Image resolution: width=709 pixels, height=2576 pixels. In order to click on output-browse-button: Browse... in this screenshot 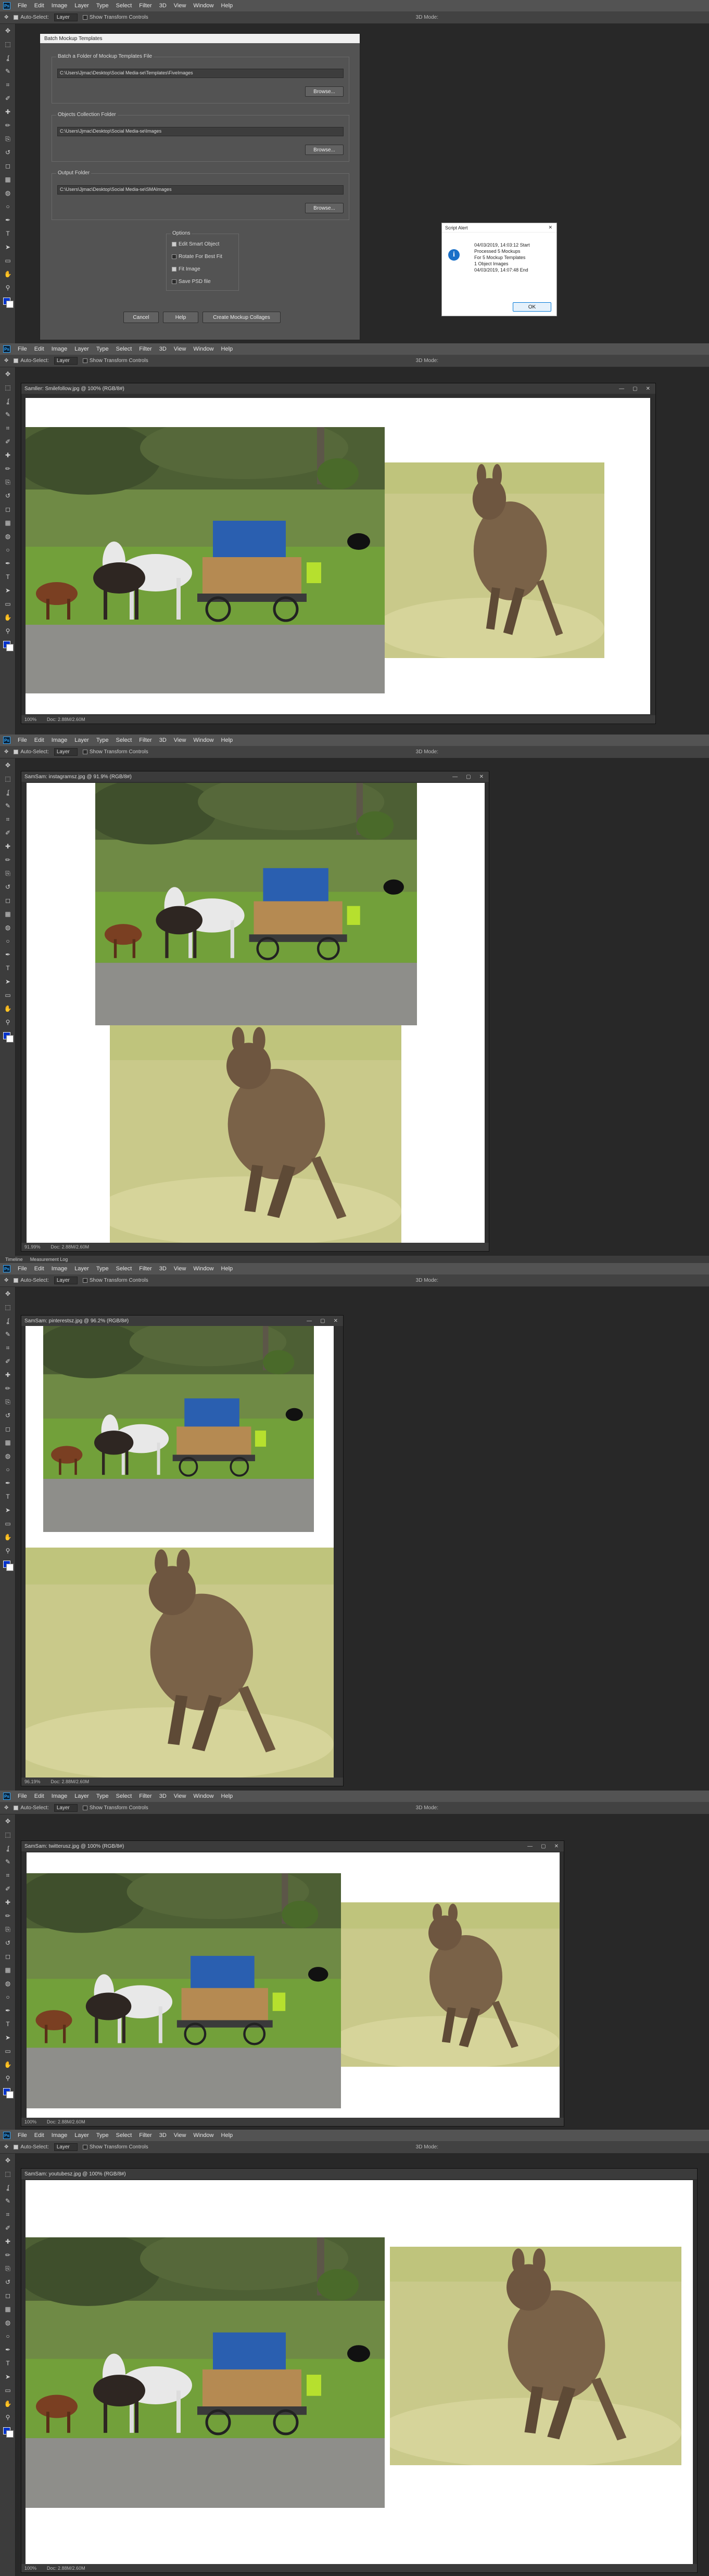, I will do `click(324, 208)`.